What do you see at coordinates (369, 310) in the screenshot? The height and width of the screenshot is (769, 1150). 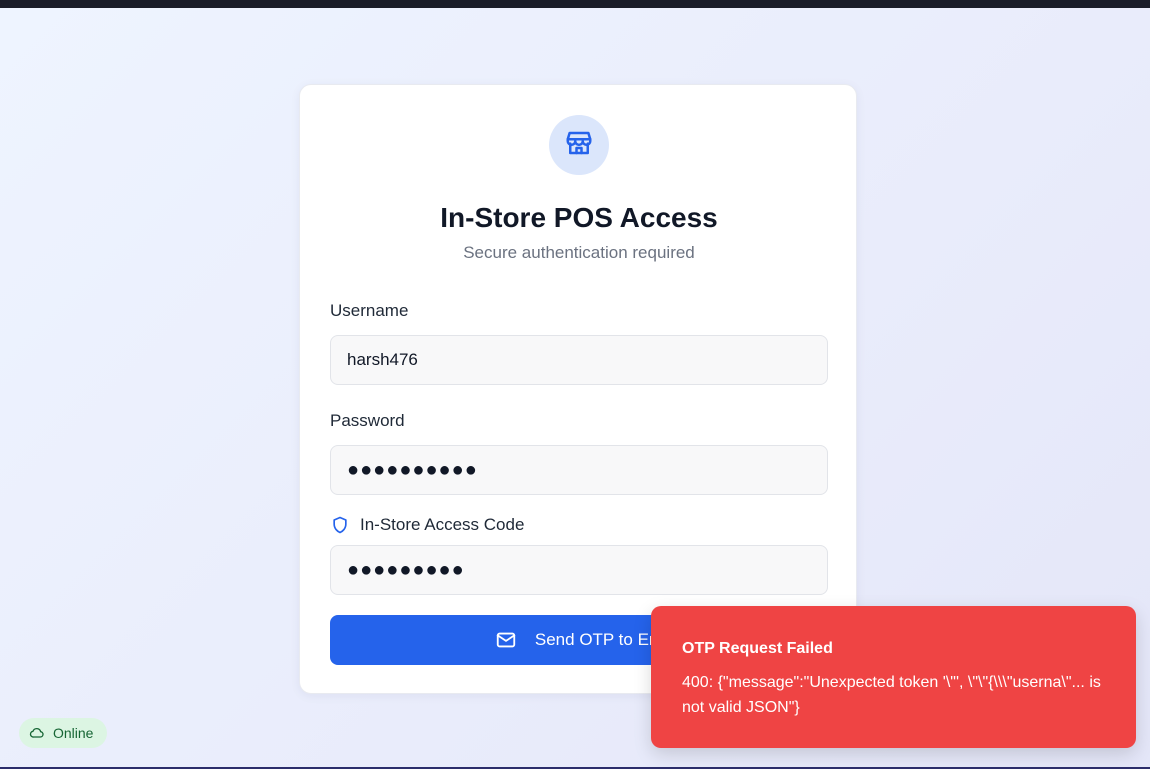 I see `username-label: Username` at bounding box center [369, 310].